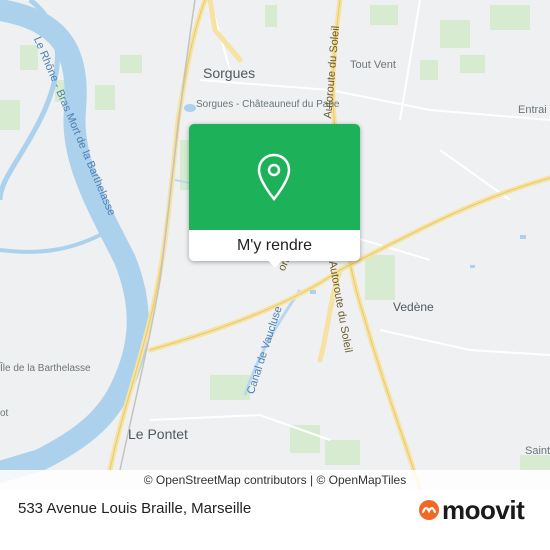 The image size is (550, 550). I want to click on town-label-sorgues: Sorgues, so click(229, 73).